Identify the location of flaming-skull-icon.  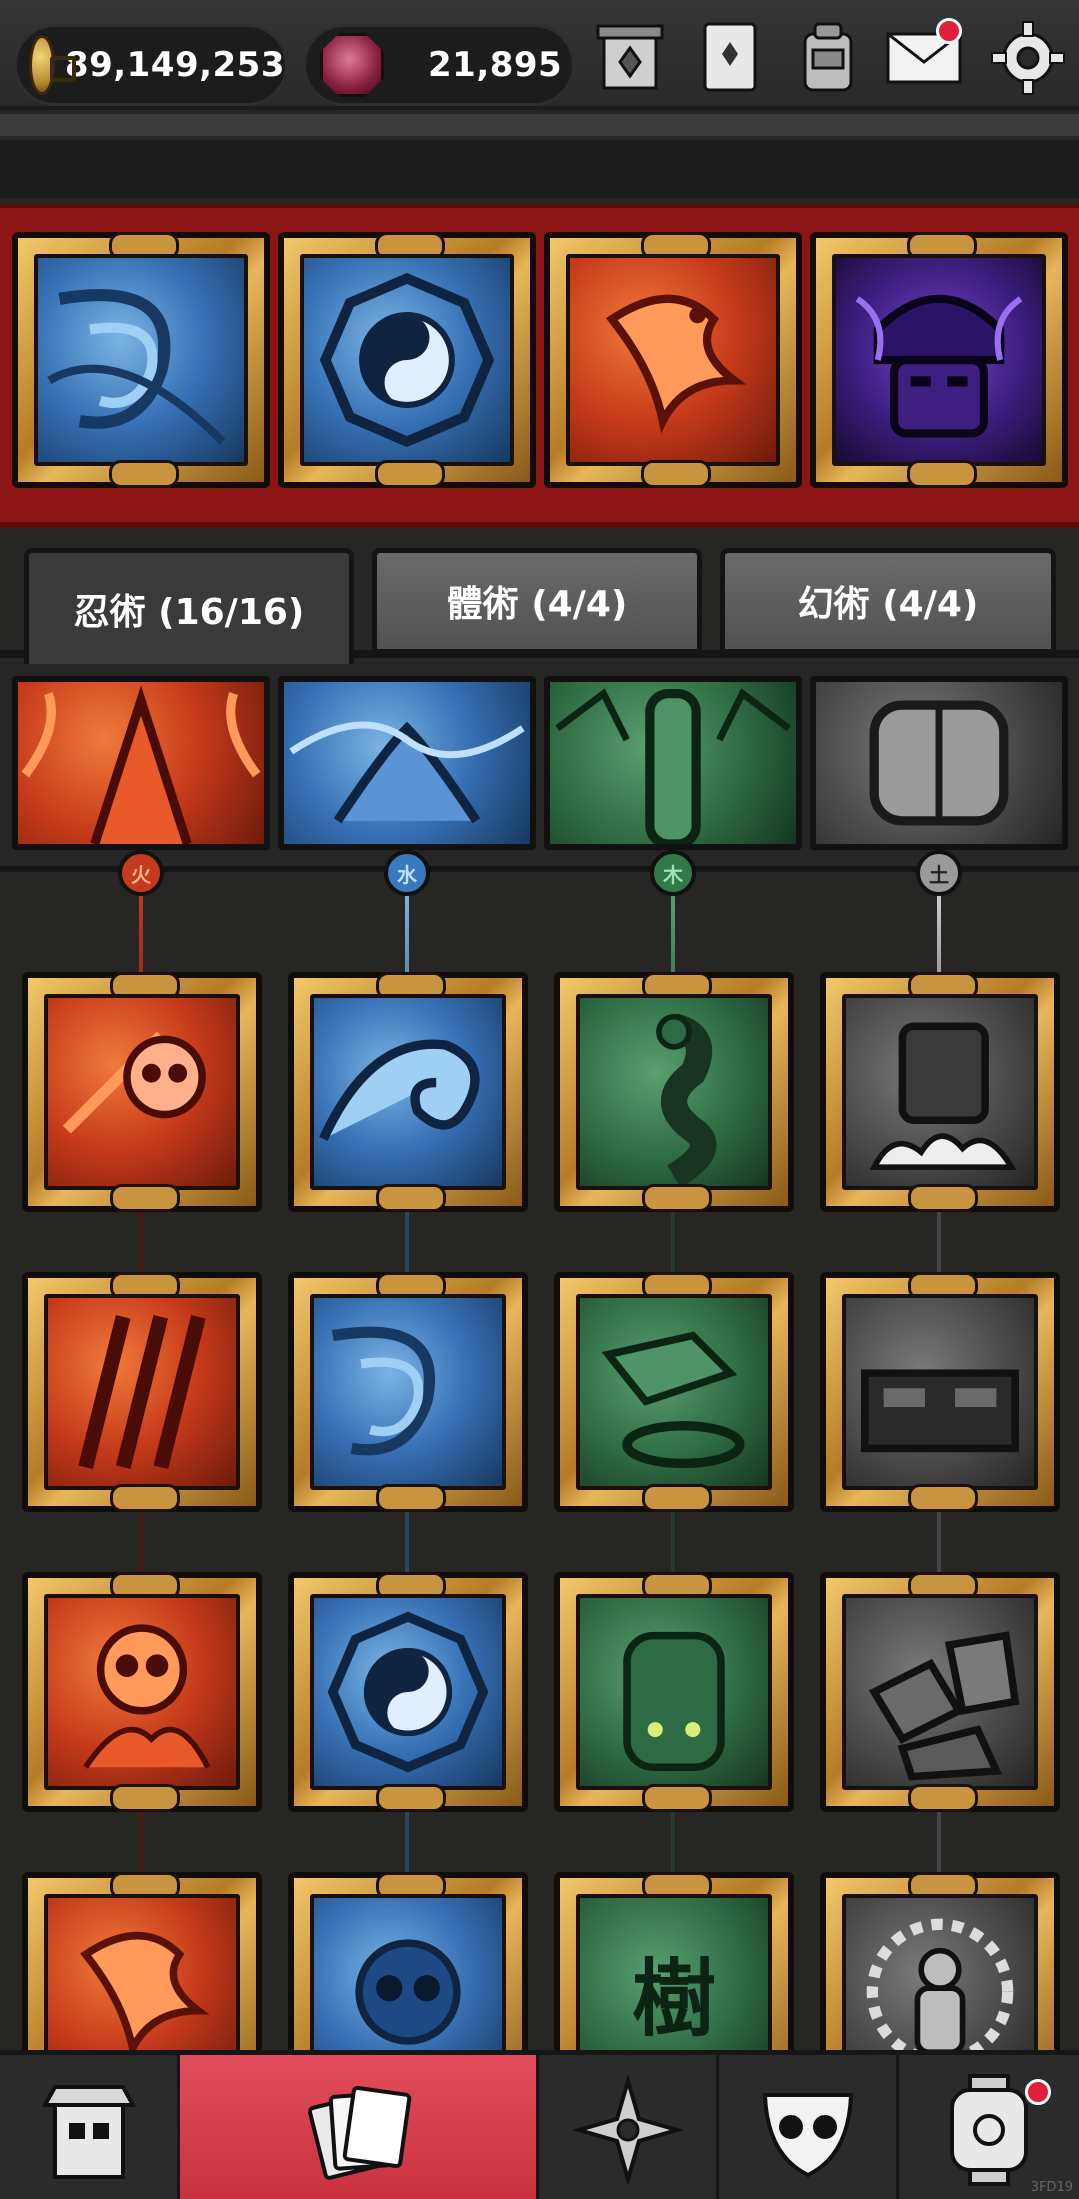
(147, 1696).